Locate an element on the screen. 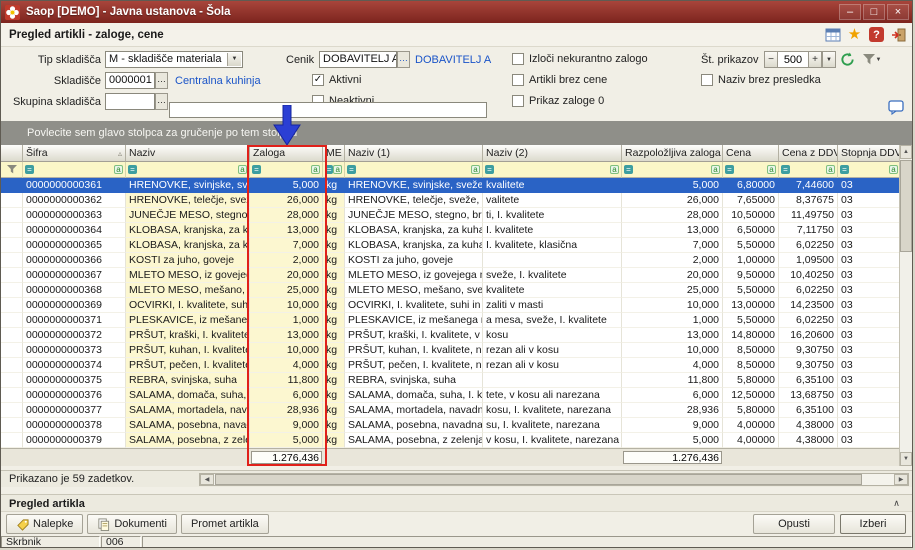 The width and height of the screenshot is (915, 550). prikaz-zaloge-checkbox: ✓ Prikaz zaloge 0 is located at coordinates (558, 101).